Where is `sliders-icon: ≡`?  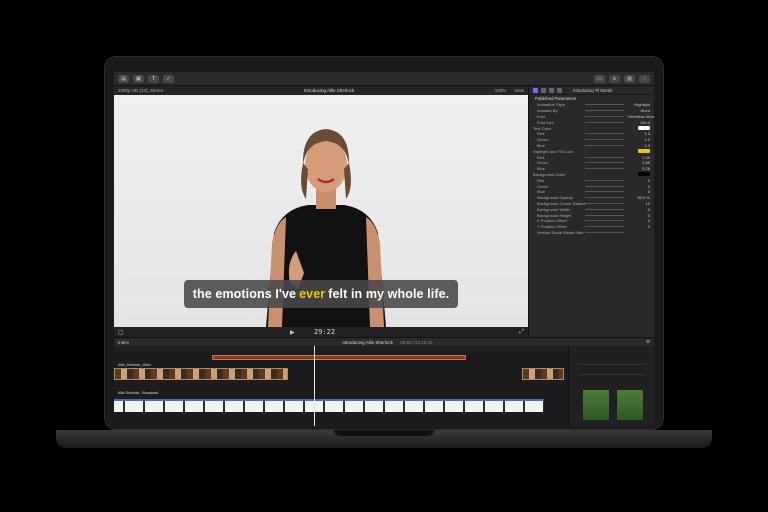
sliders-icon: ≡ is located at coordinates (614, 78).